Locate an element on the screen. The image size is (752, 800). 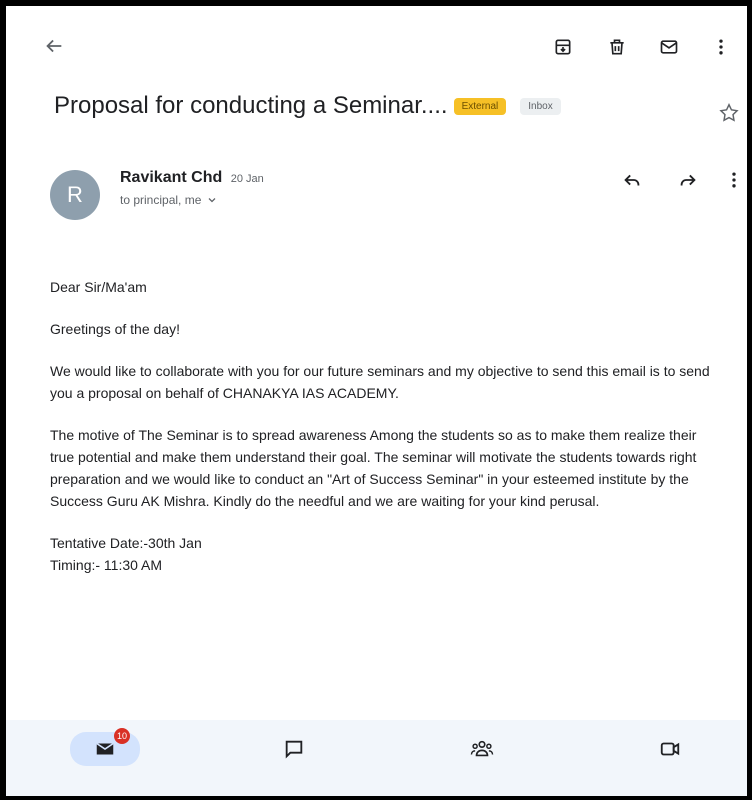
nav-chat is located at coordinates (294, 749).